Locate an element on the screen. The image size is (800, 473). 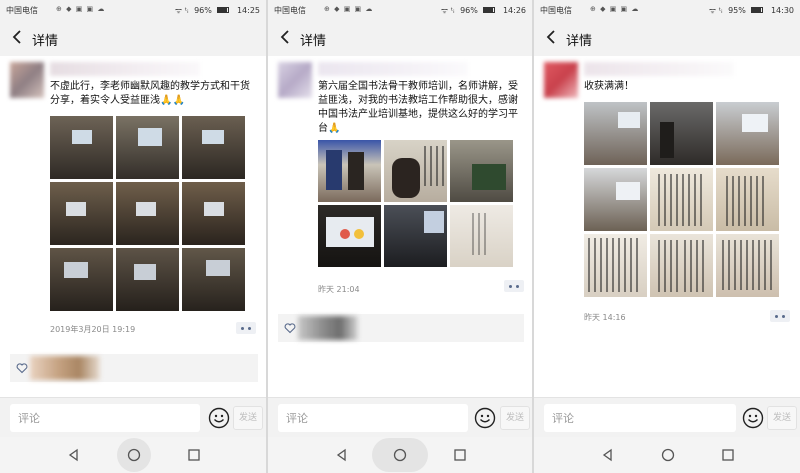
clock: 14:26 is located at coordinates (514, 10).